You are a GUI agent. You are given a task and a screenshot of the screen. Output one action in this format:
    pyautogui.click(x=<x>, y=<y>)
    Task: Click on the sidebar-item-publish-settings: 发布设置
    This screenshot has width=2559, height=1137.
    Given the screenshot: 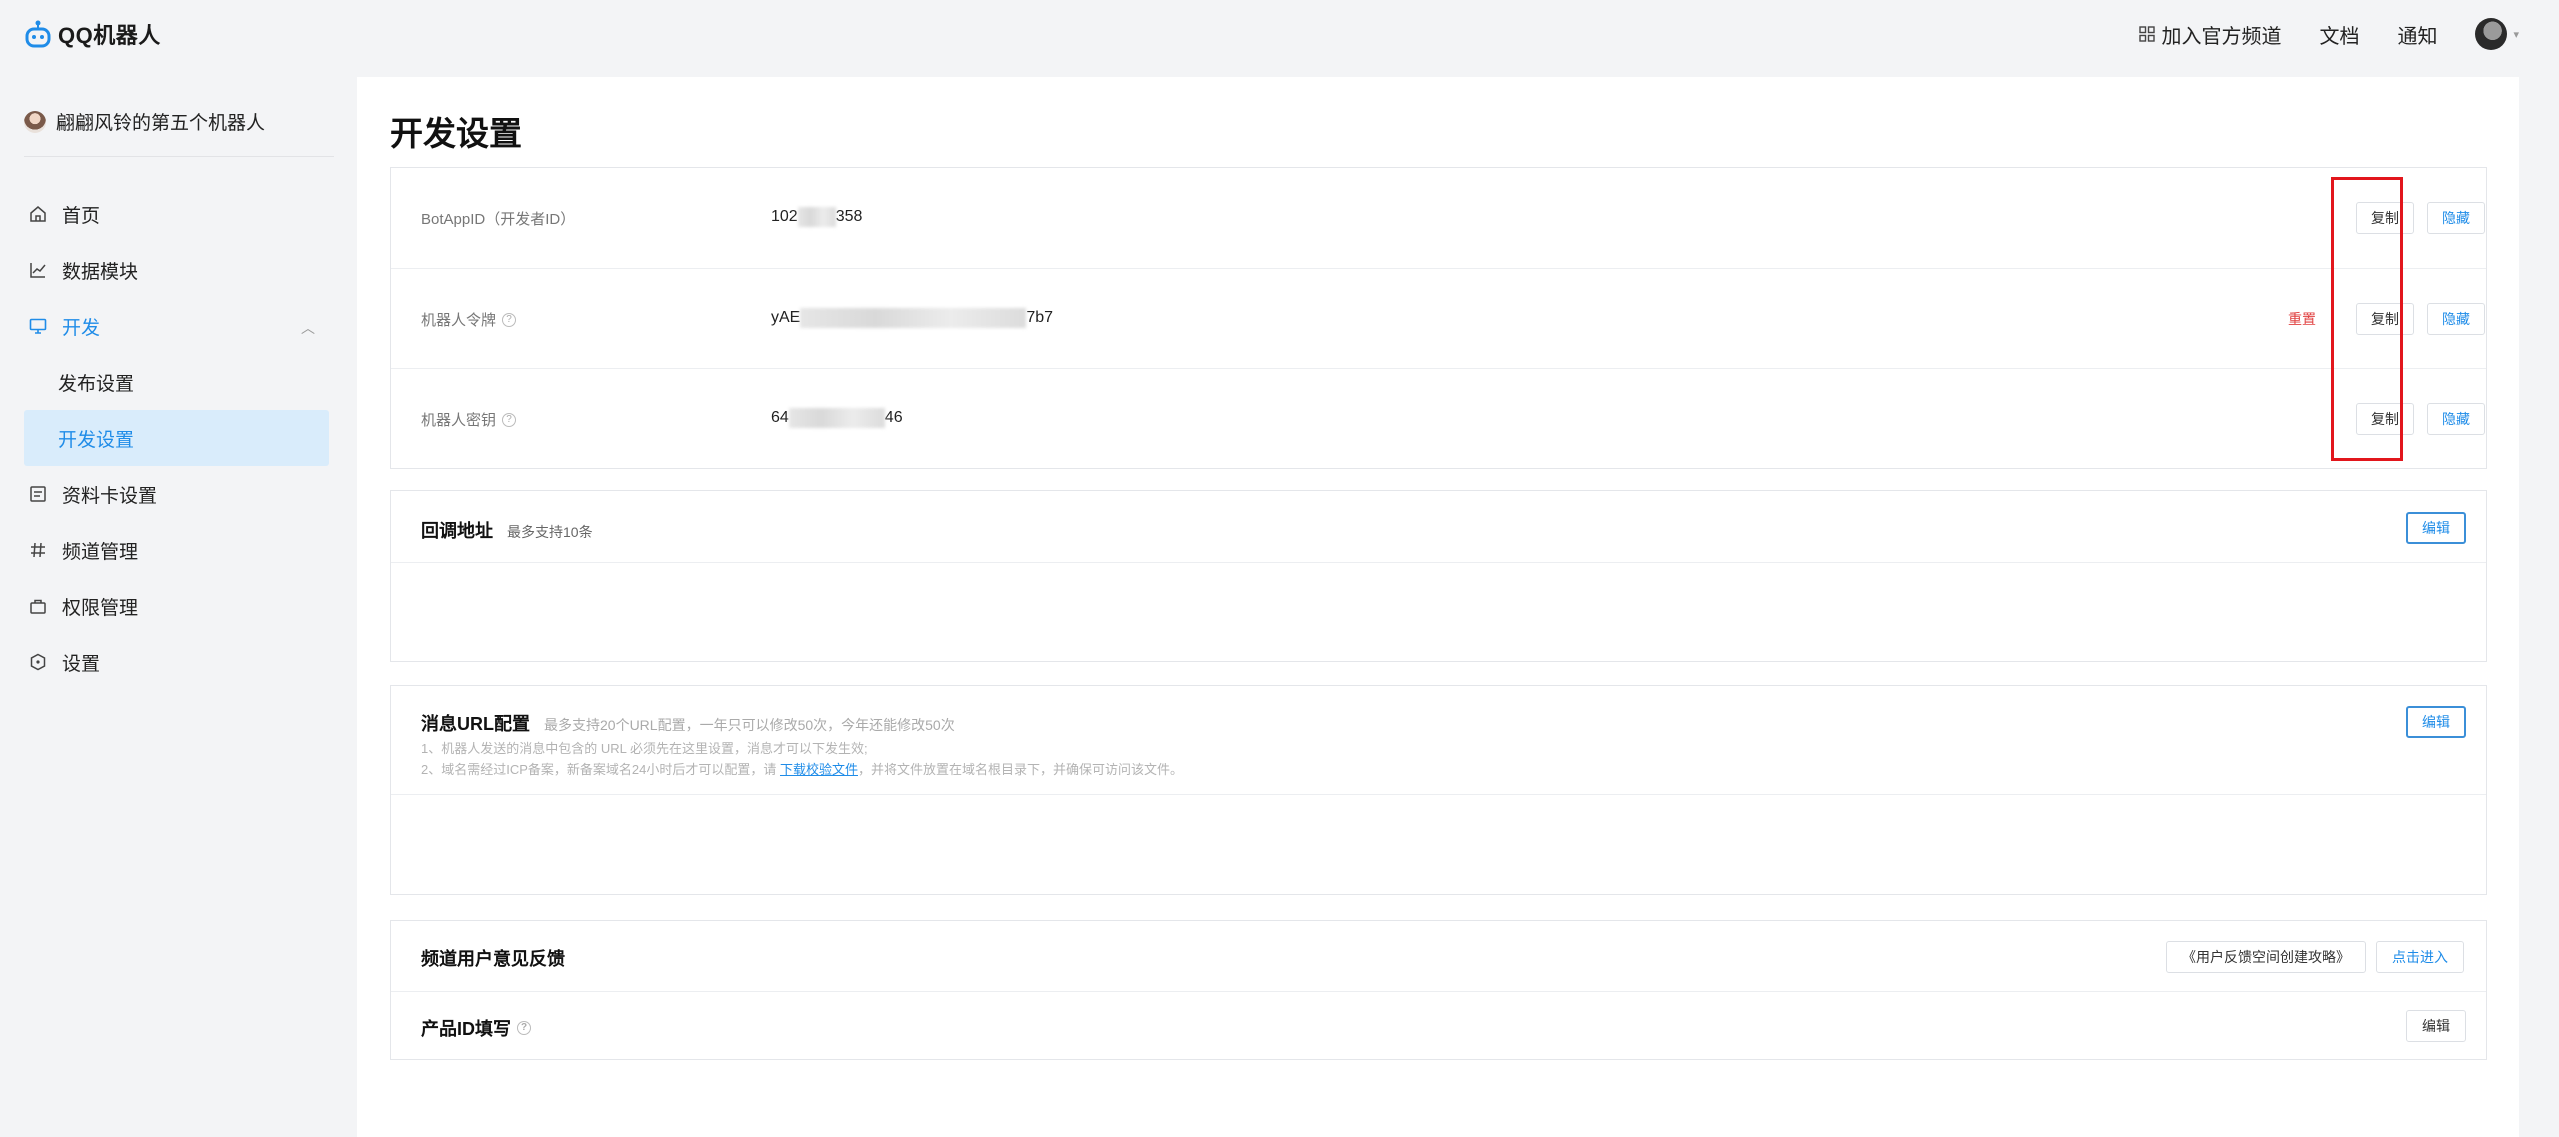 What is the action you would take?
    pyautogui.click(x=176, y=382)
    